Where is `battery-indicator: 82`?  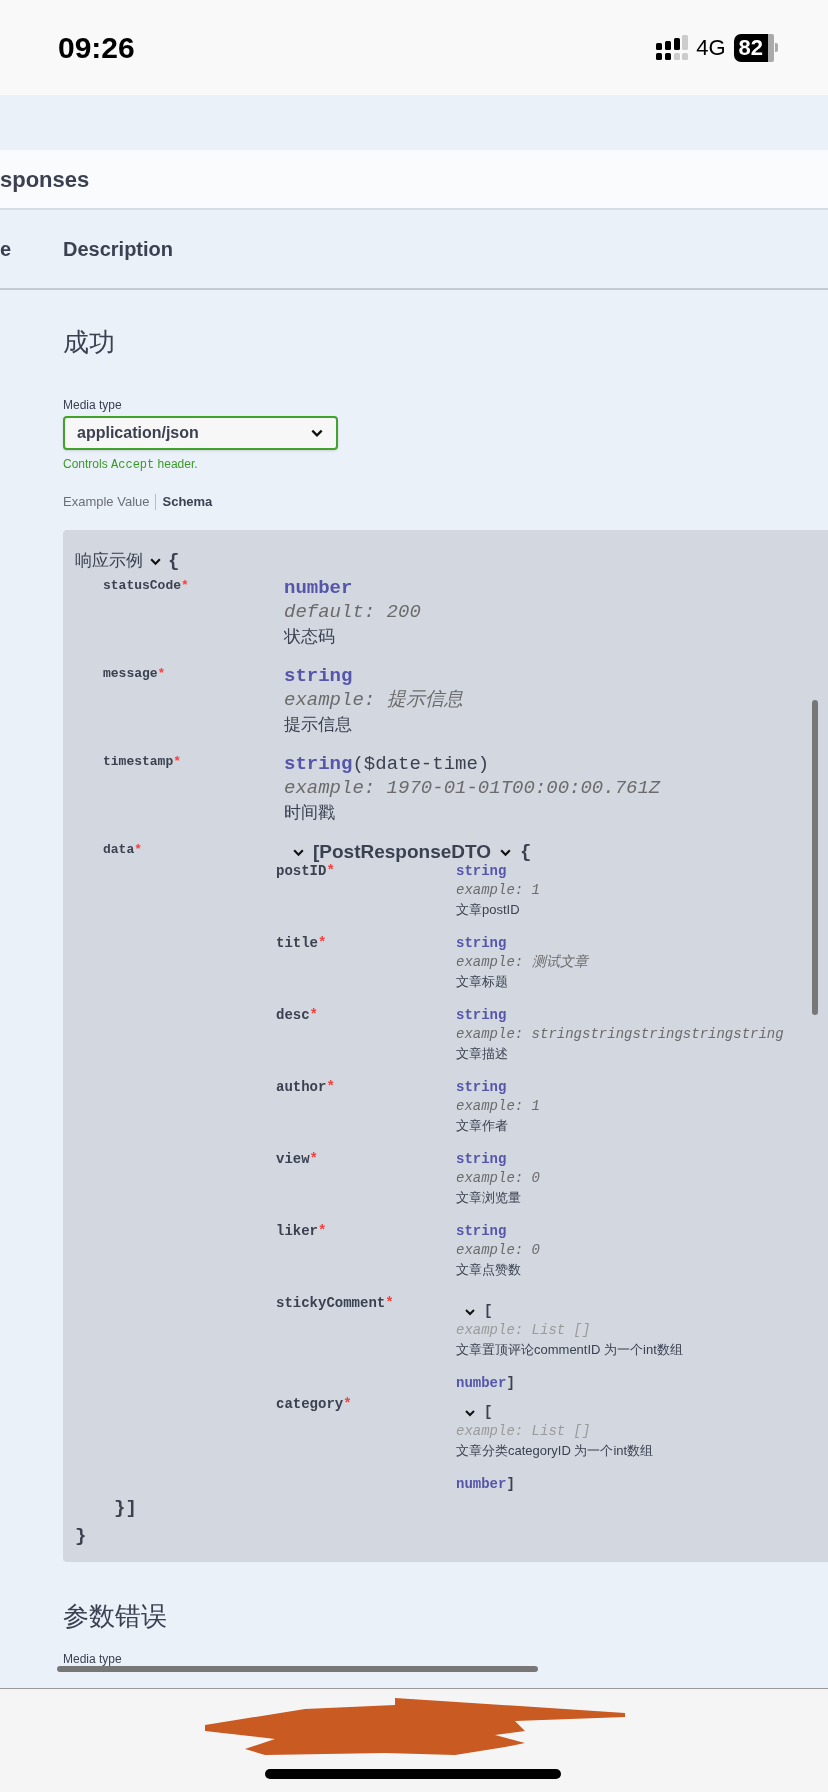 battery-indicator: 82 is located at coordinates (753, 47).